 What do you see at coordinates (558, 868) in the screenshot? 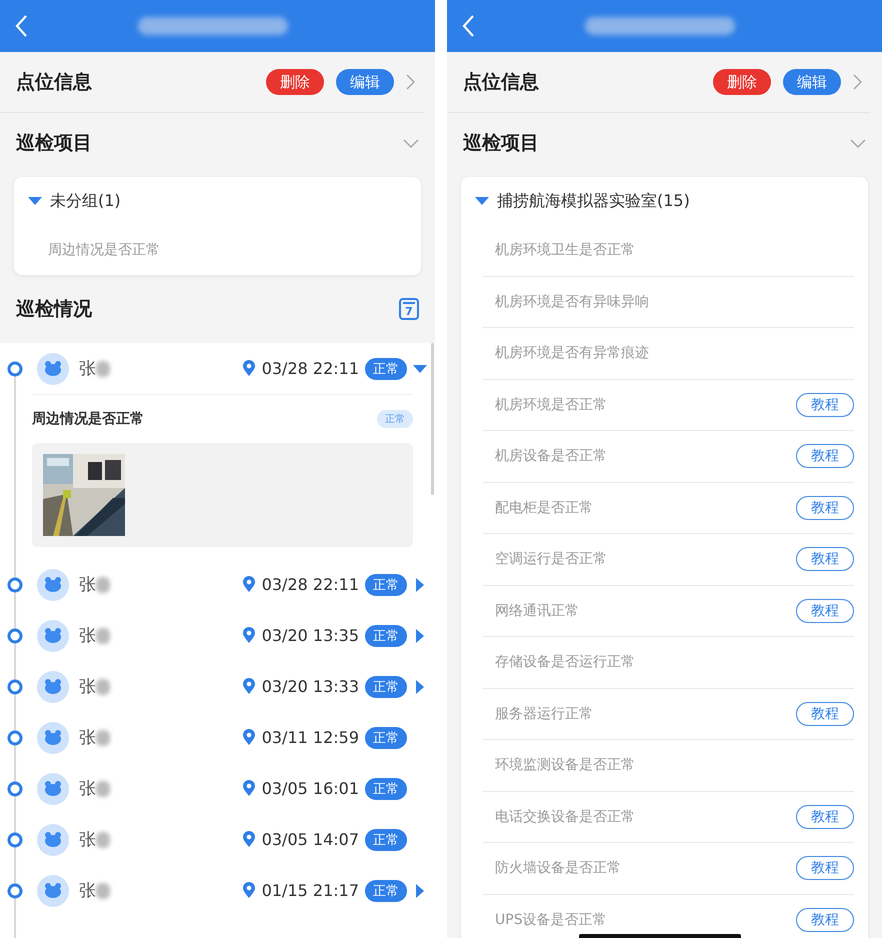
I see `check-item: 防火墙设备是否正常` at bounding box center [558, 868].